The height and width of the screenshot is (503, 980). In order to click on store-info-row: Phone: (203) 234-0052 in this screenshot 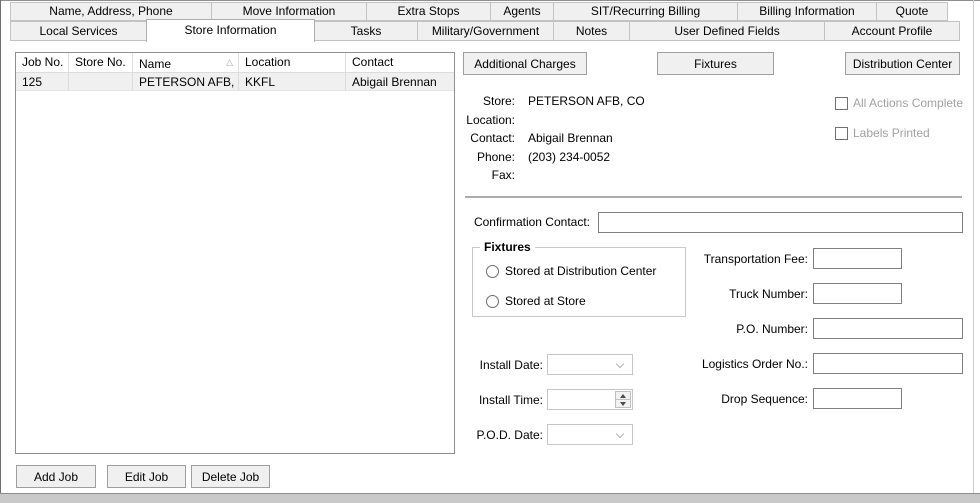, I will do `click(553, 157)`.